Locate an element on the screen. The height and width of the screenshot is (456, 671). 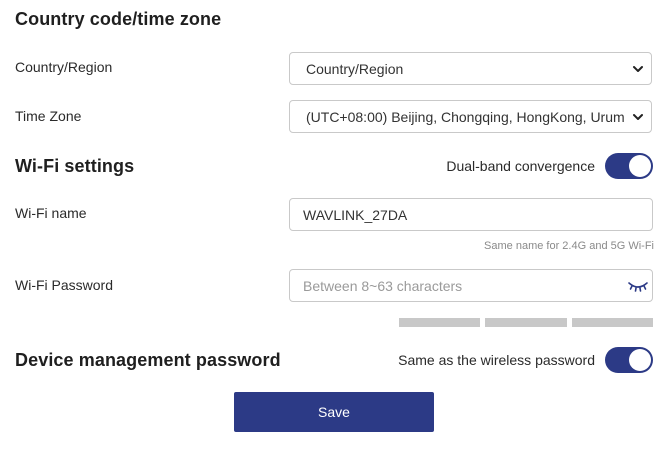
same-as-wireless-label: Same as the wireless password is located at coordinates (496, 360).